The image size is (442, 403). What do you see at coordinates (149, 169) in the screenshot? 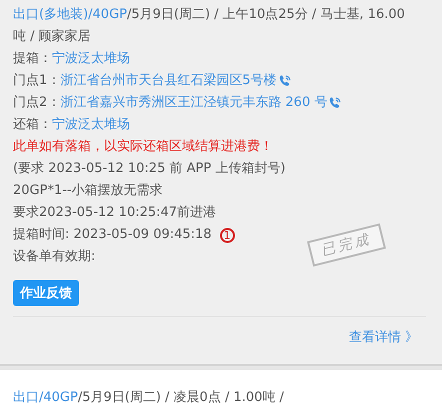
I see `info-text: (要求 2023-05-12 10:25 前 APP 上传箱封号)` at bounding box center [149, 169].